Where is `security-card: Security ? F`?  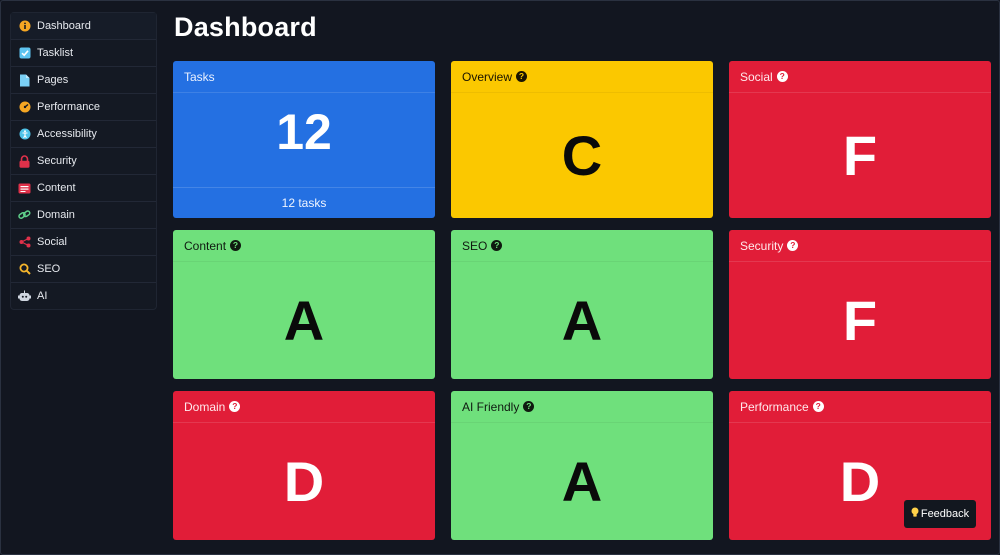 security-card: Security ? F is located at coordinates (860, 304).